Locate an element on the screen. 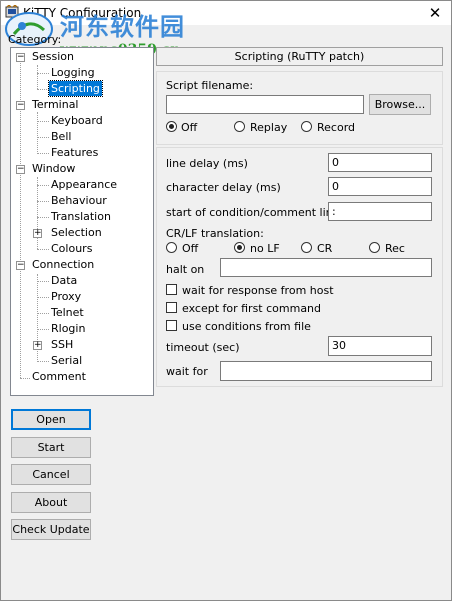  category-label: Category: is located at coordinates (35, 39).